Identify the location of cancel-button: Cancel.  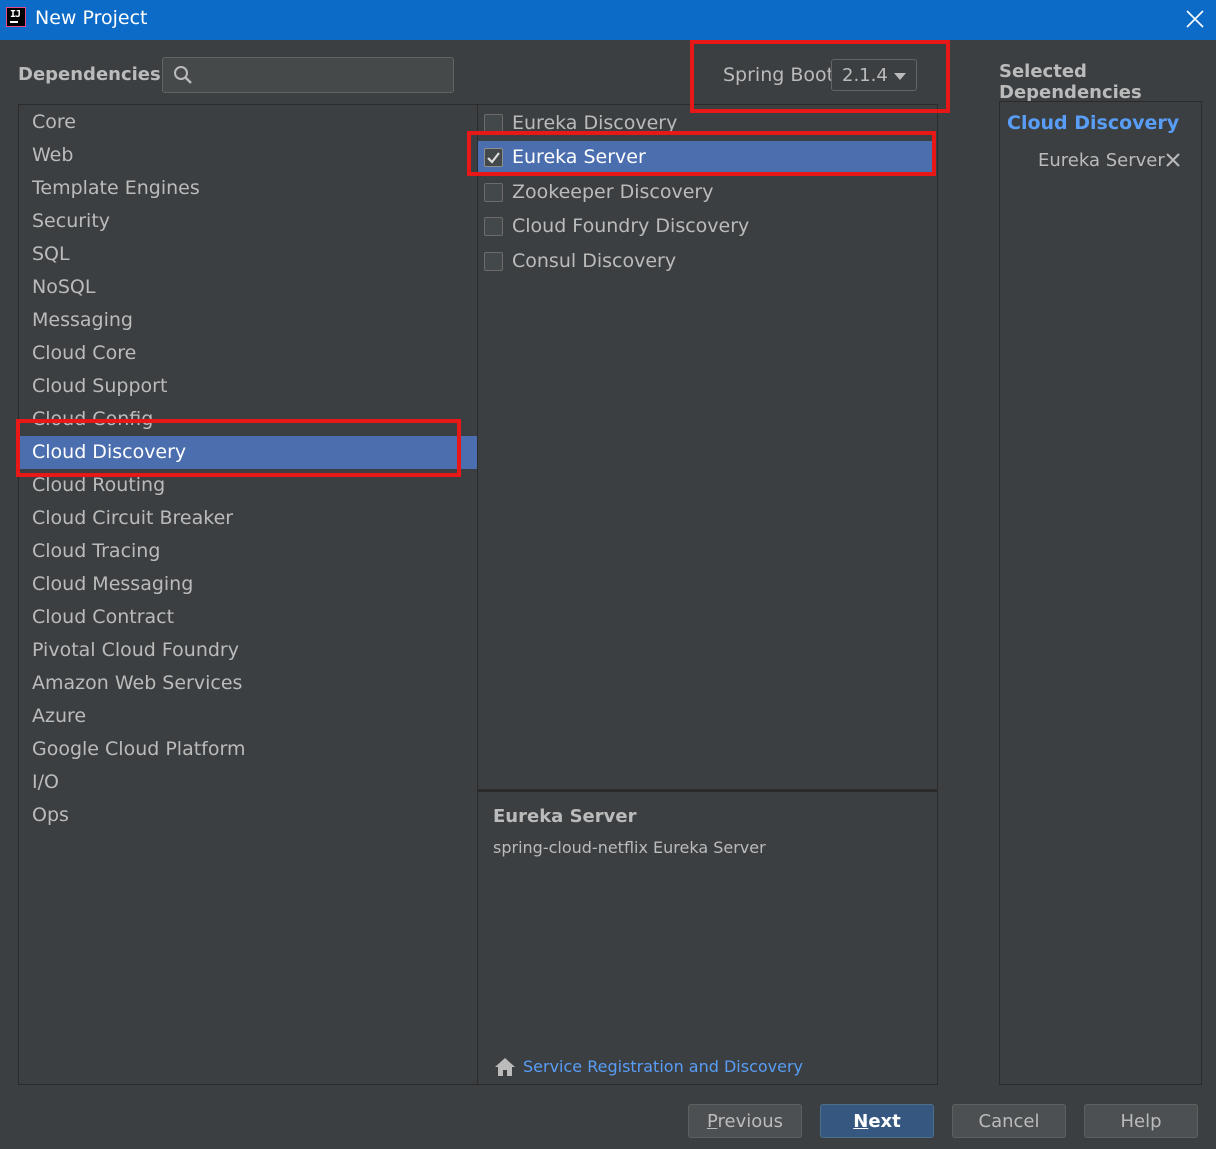
(1009, 1121).